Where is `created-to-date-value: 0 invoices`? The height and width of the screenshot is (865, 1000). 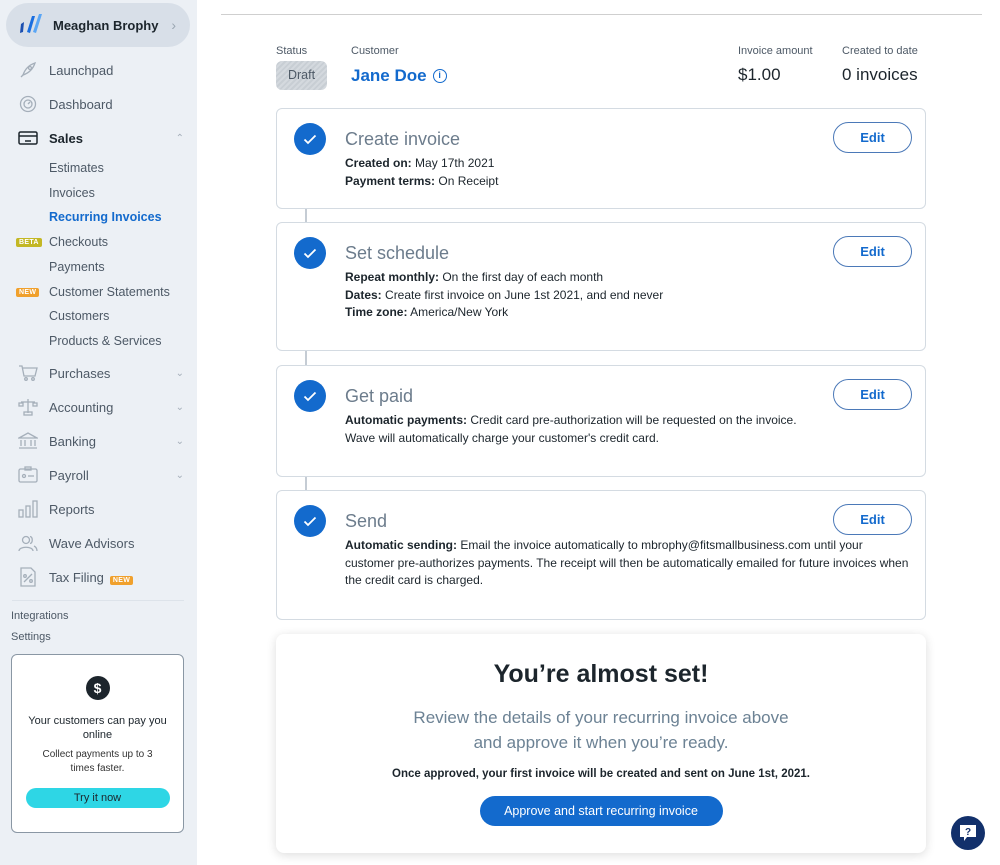 created-to-date-value: 0 invoices is located at coordinates (880, 74).